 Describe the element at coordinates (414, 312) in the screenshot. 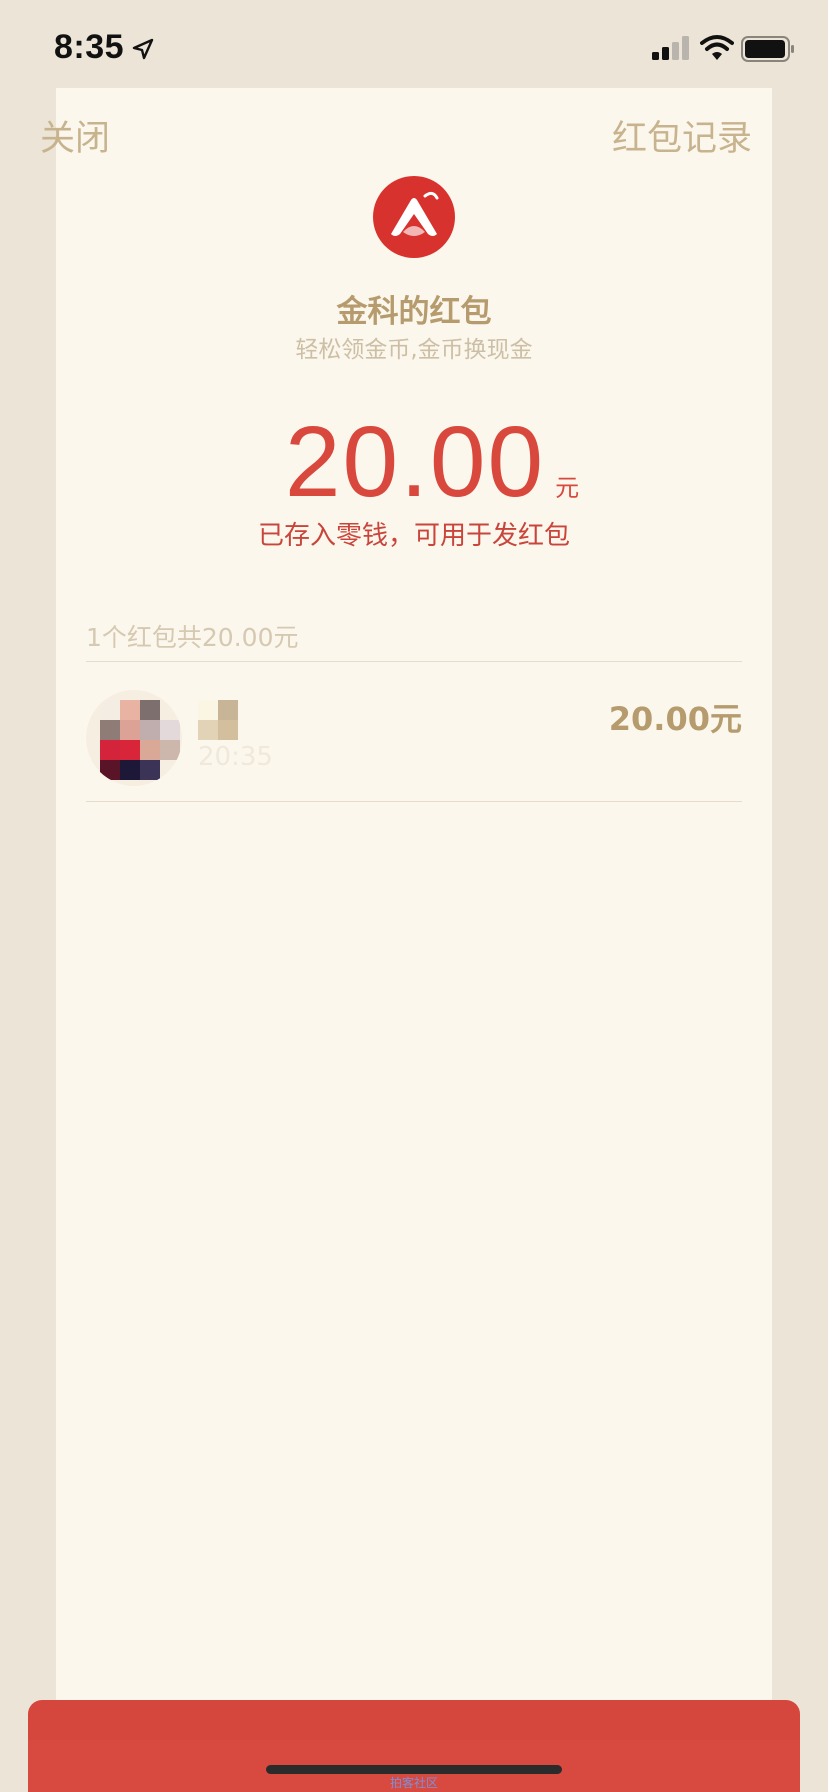

I see `sender-name: 金科的红包` at that location.